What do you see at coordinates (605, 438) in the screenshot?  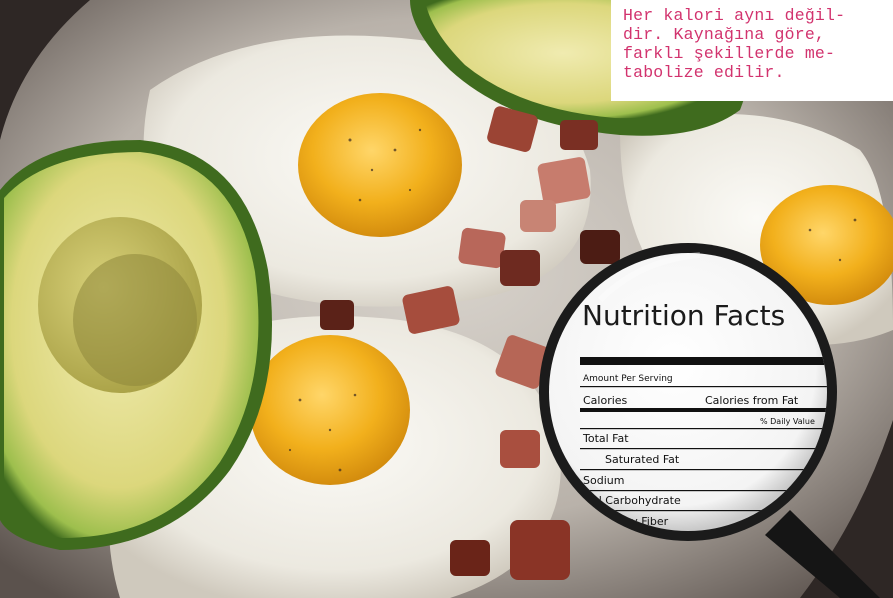 I see `label-total-fat: Total Fat` at bounding box center [605, 438].